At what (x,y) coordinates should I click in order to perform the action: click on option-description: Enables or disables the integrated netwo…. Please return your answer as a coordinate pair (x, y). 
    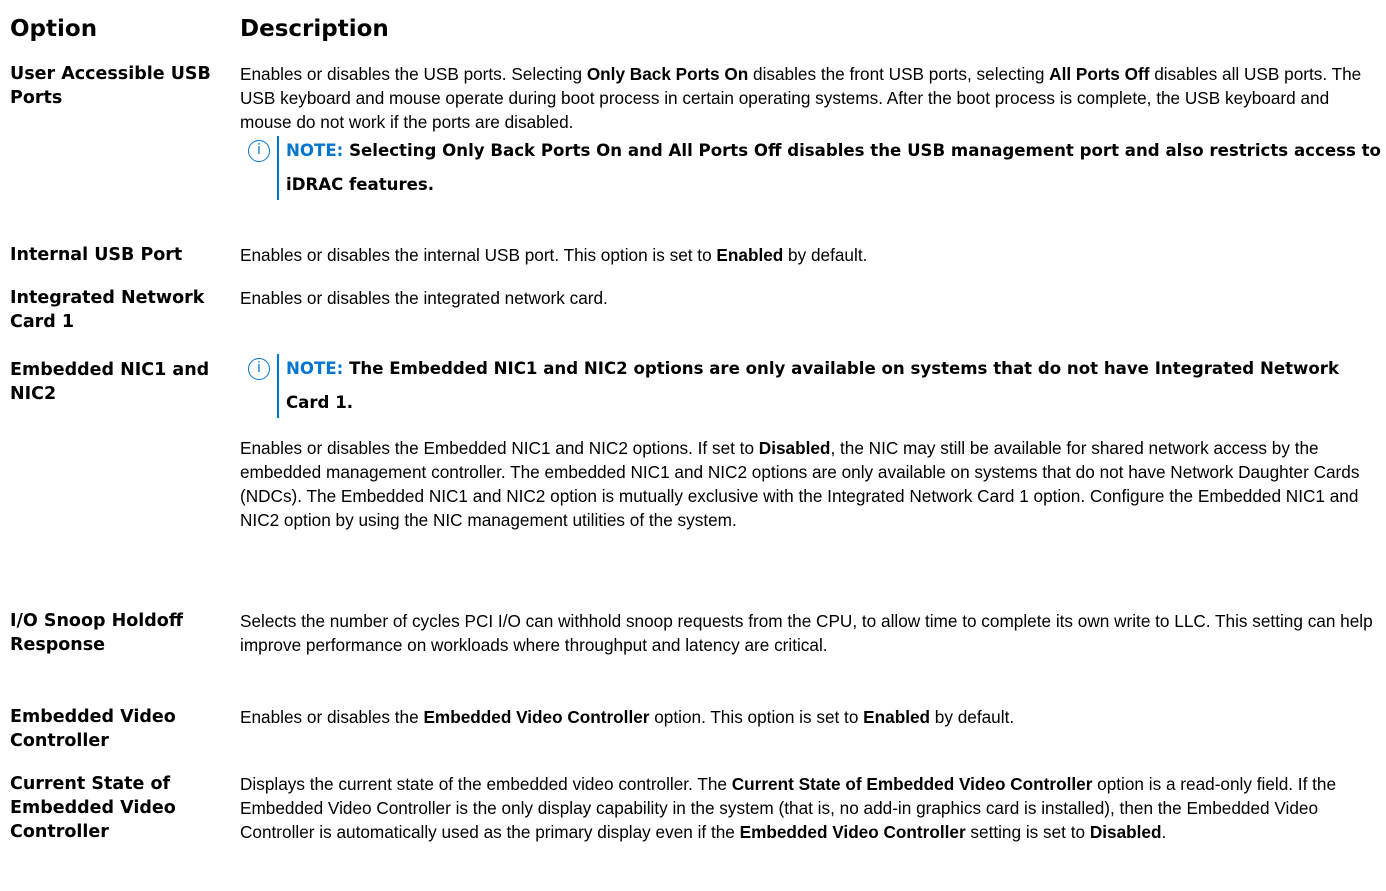
    Looking at the image, I should click on (810, 298).